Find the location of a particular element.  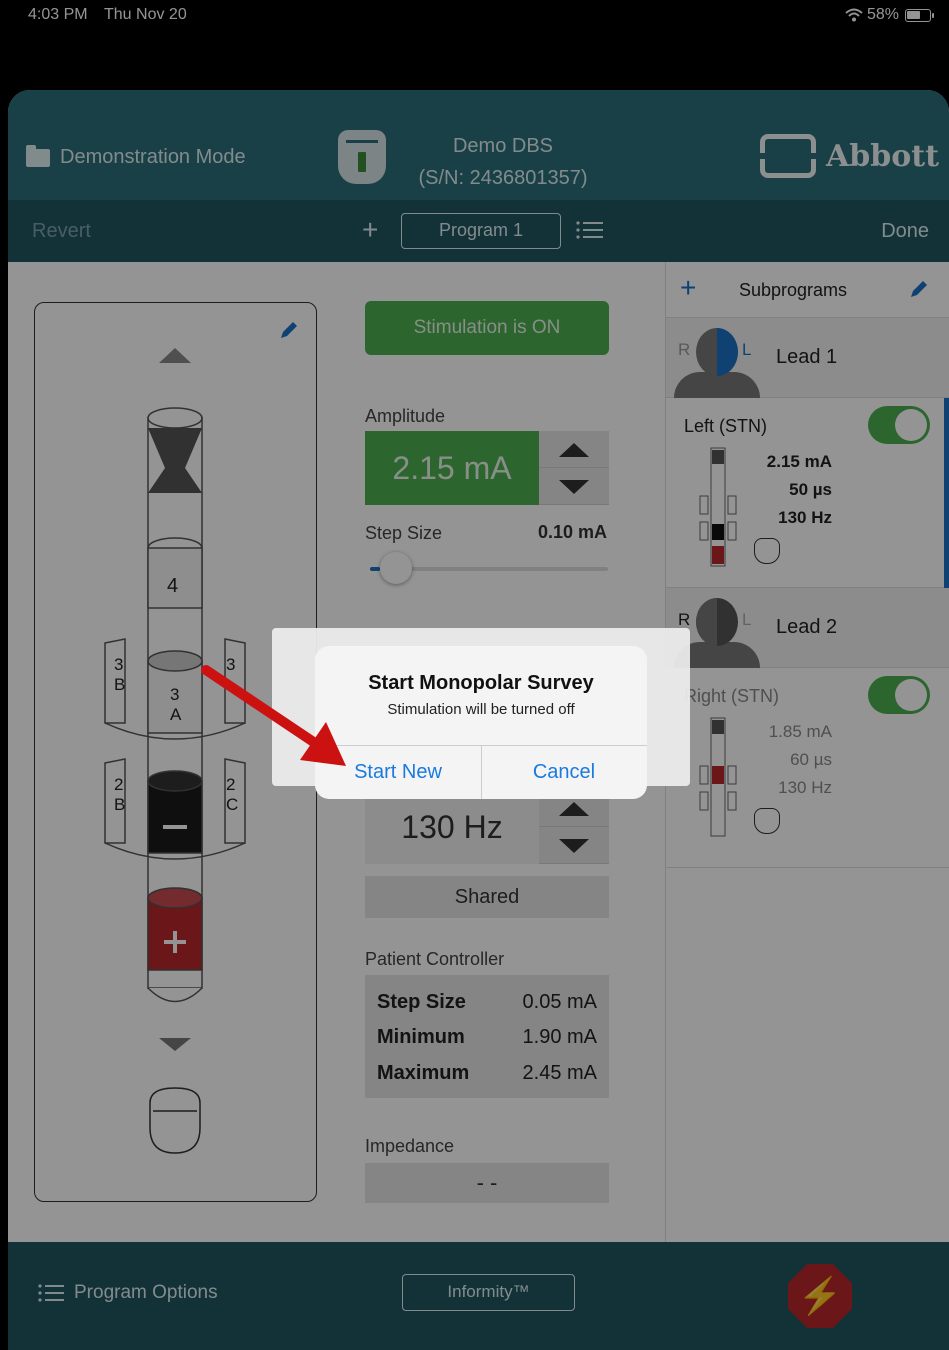

dialog-message: Stimulation will be turned off is located at coordinates (481, 709).